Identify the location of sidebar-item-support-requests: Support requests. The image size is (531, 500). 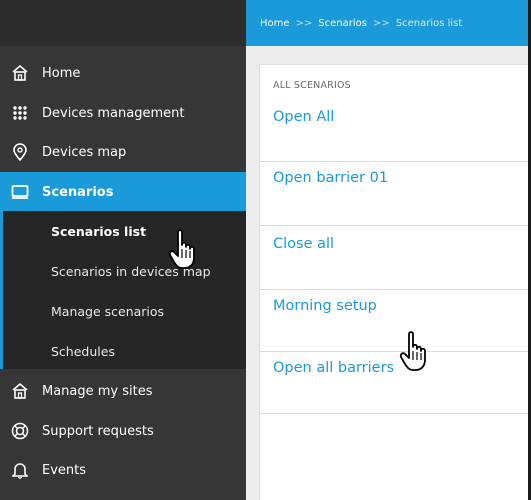
(123, 431).